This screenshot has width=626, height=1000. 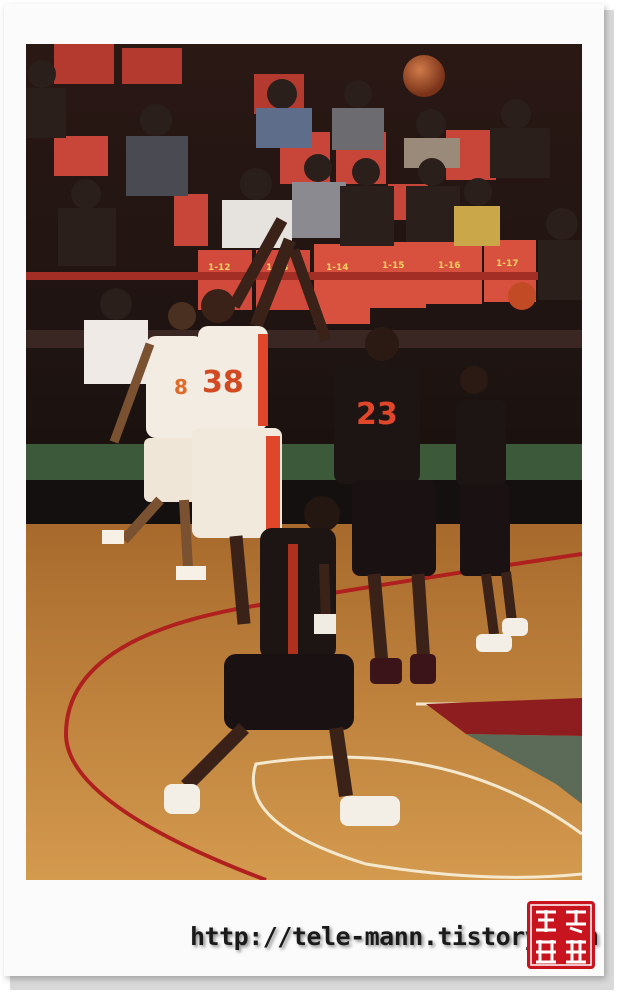 What do you see at coordinates (507, 264) in the screenshot?
I see `svg-text: 1-17` at bounding box center [507, 264].